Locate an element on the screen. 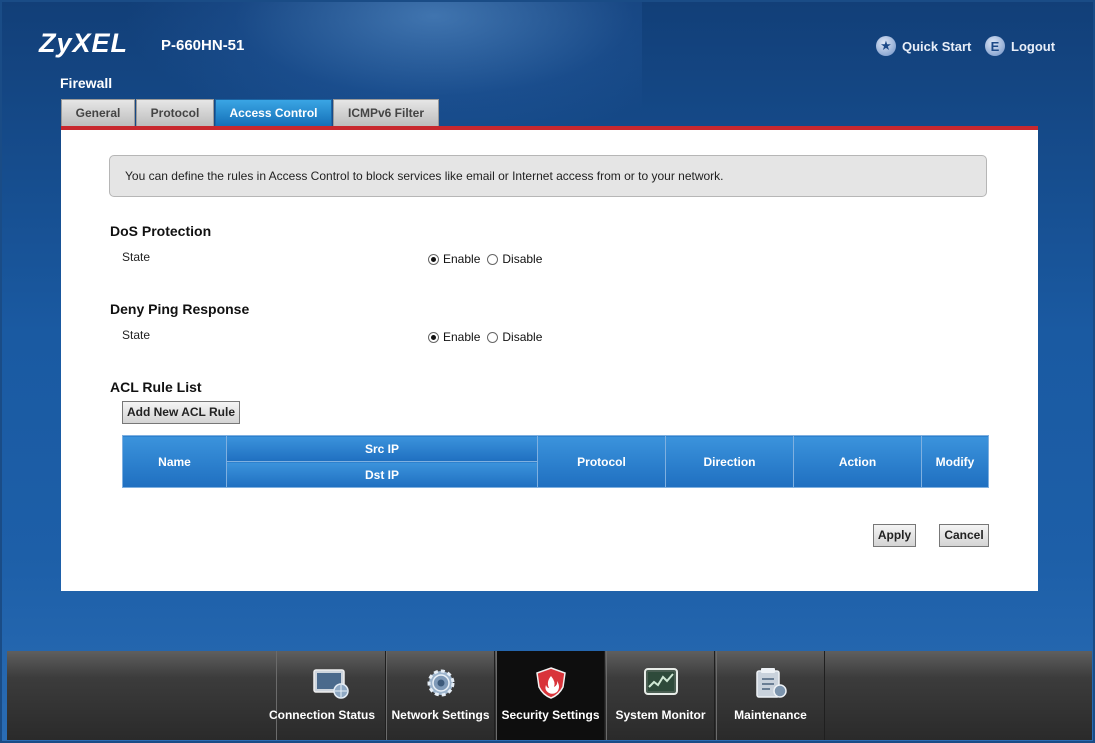  col-direction-header: Direction is located at coordinates (729, 461).